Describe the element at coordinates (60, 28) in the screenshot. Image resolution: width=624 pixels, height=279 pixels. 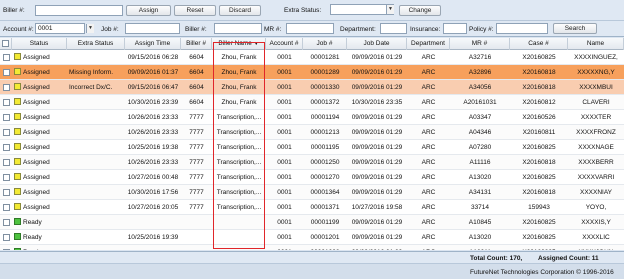
I see `account-select: 0001` at that location.